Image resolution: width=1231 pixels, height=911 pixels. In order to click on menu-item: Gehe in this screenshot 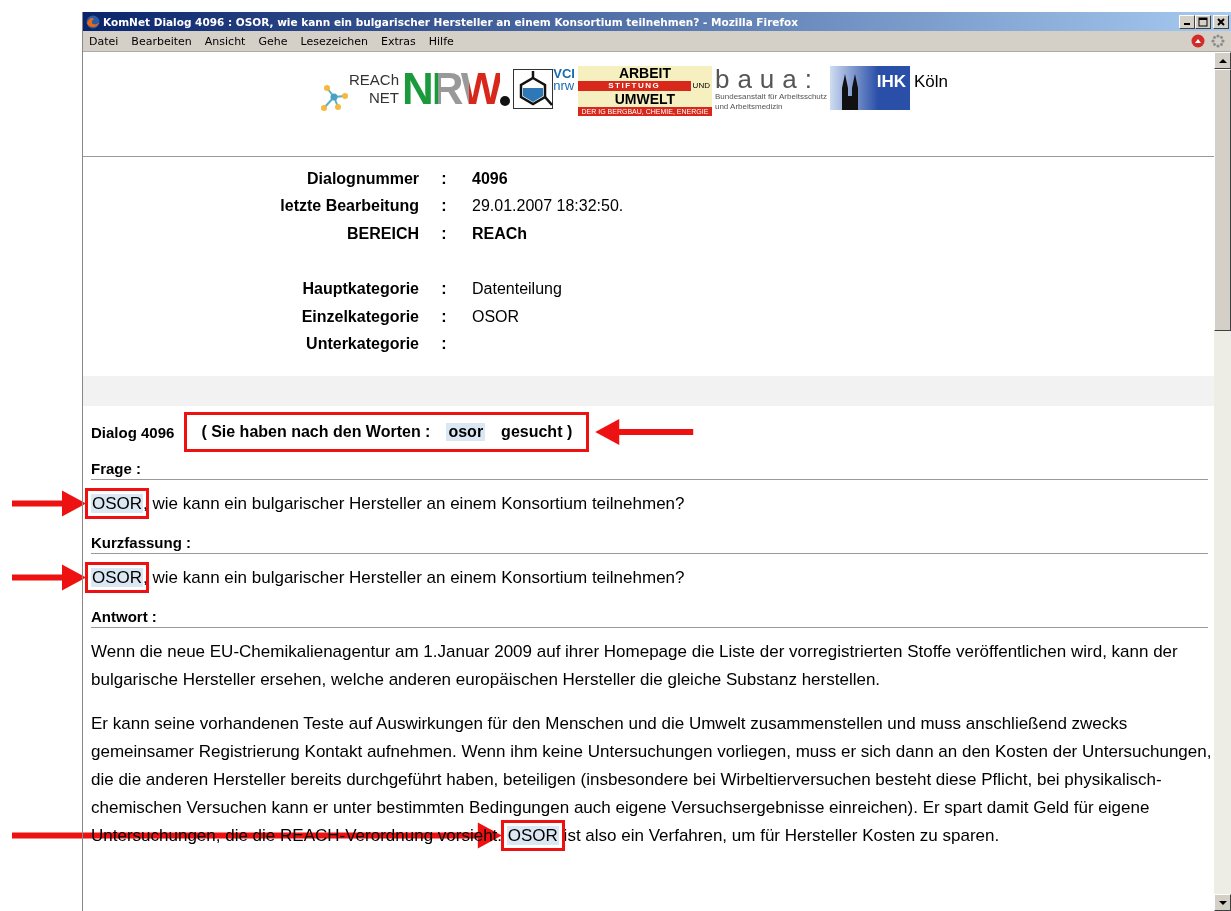, I will do `click(273, 41)`.